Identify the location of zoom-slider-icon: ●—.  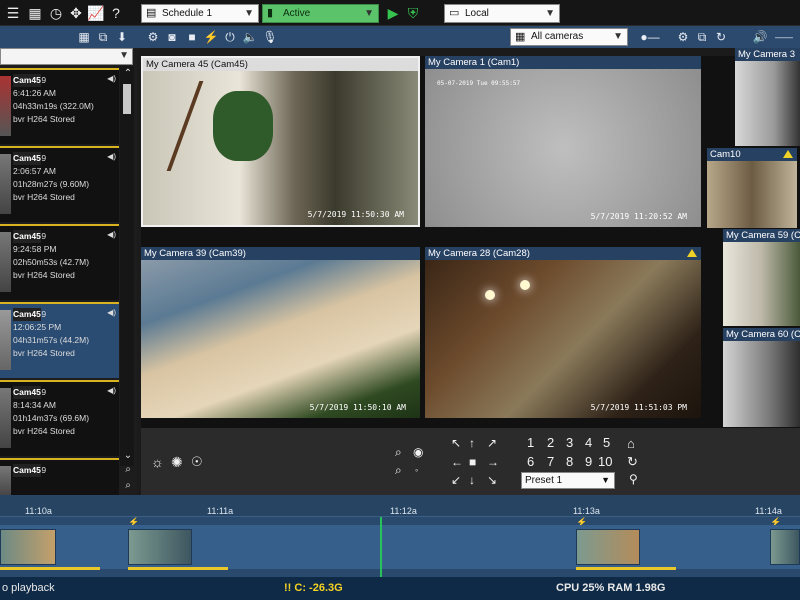
(650, 37).